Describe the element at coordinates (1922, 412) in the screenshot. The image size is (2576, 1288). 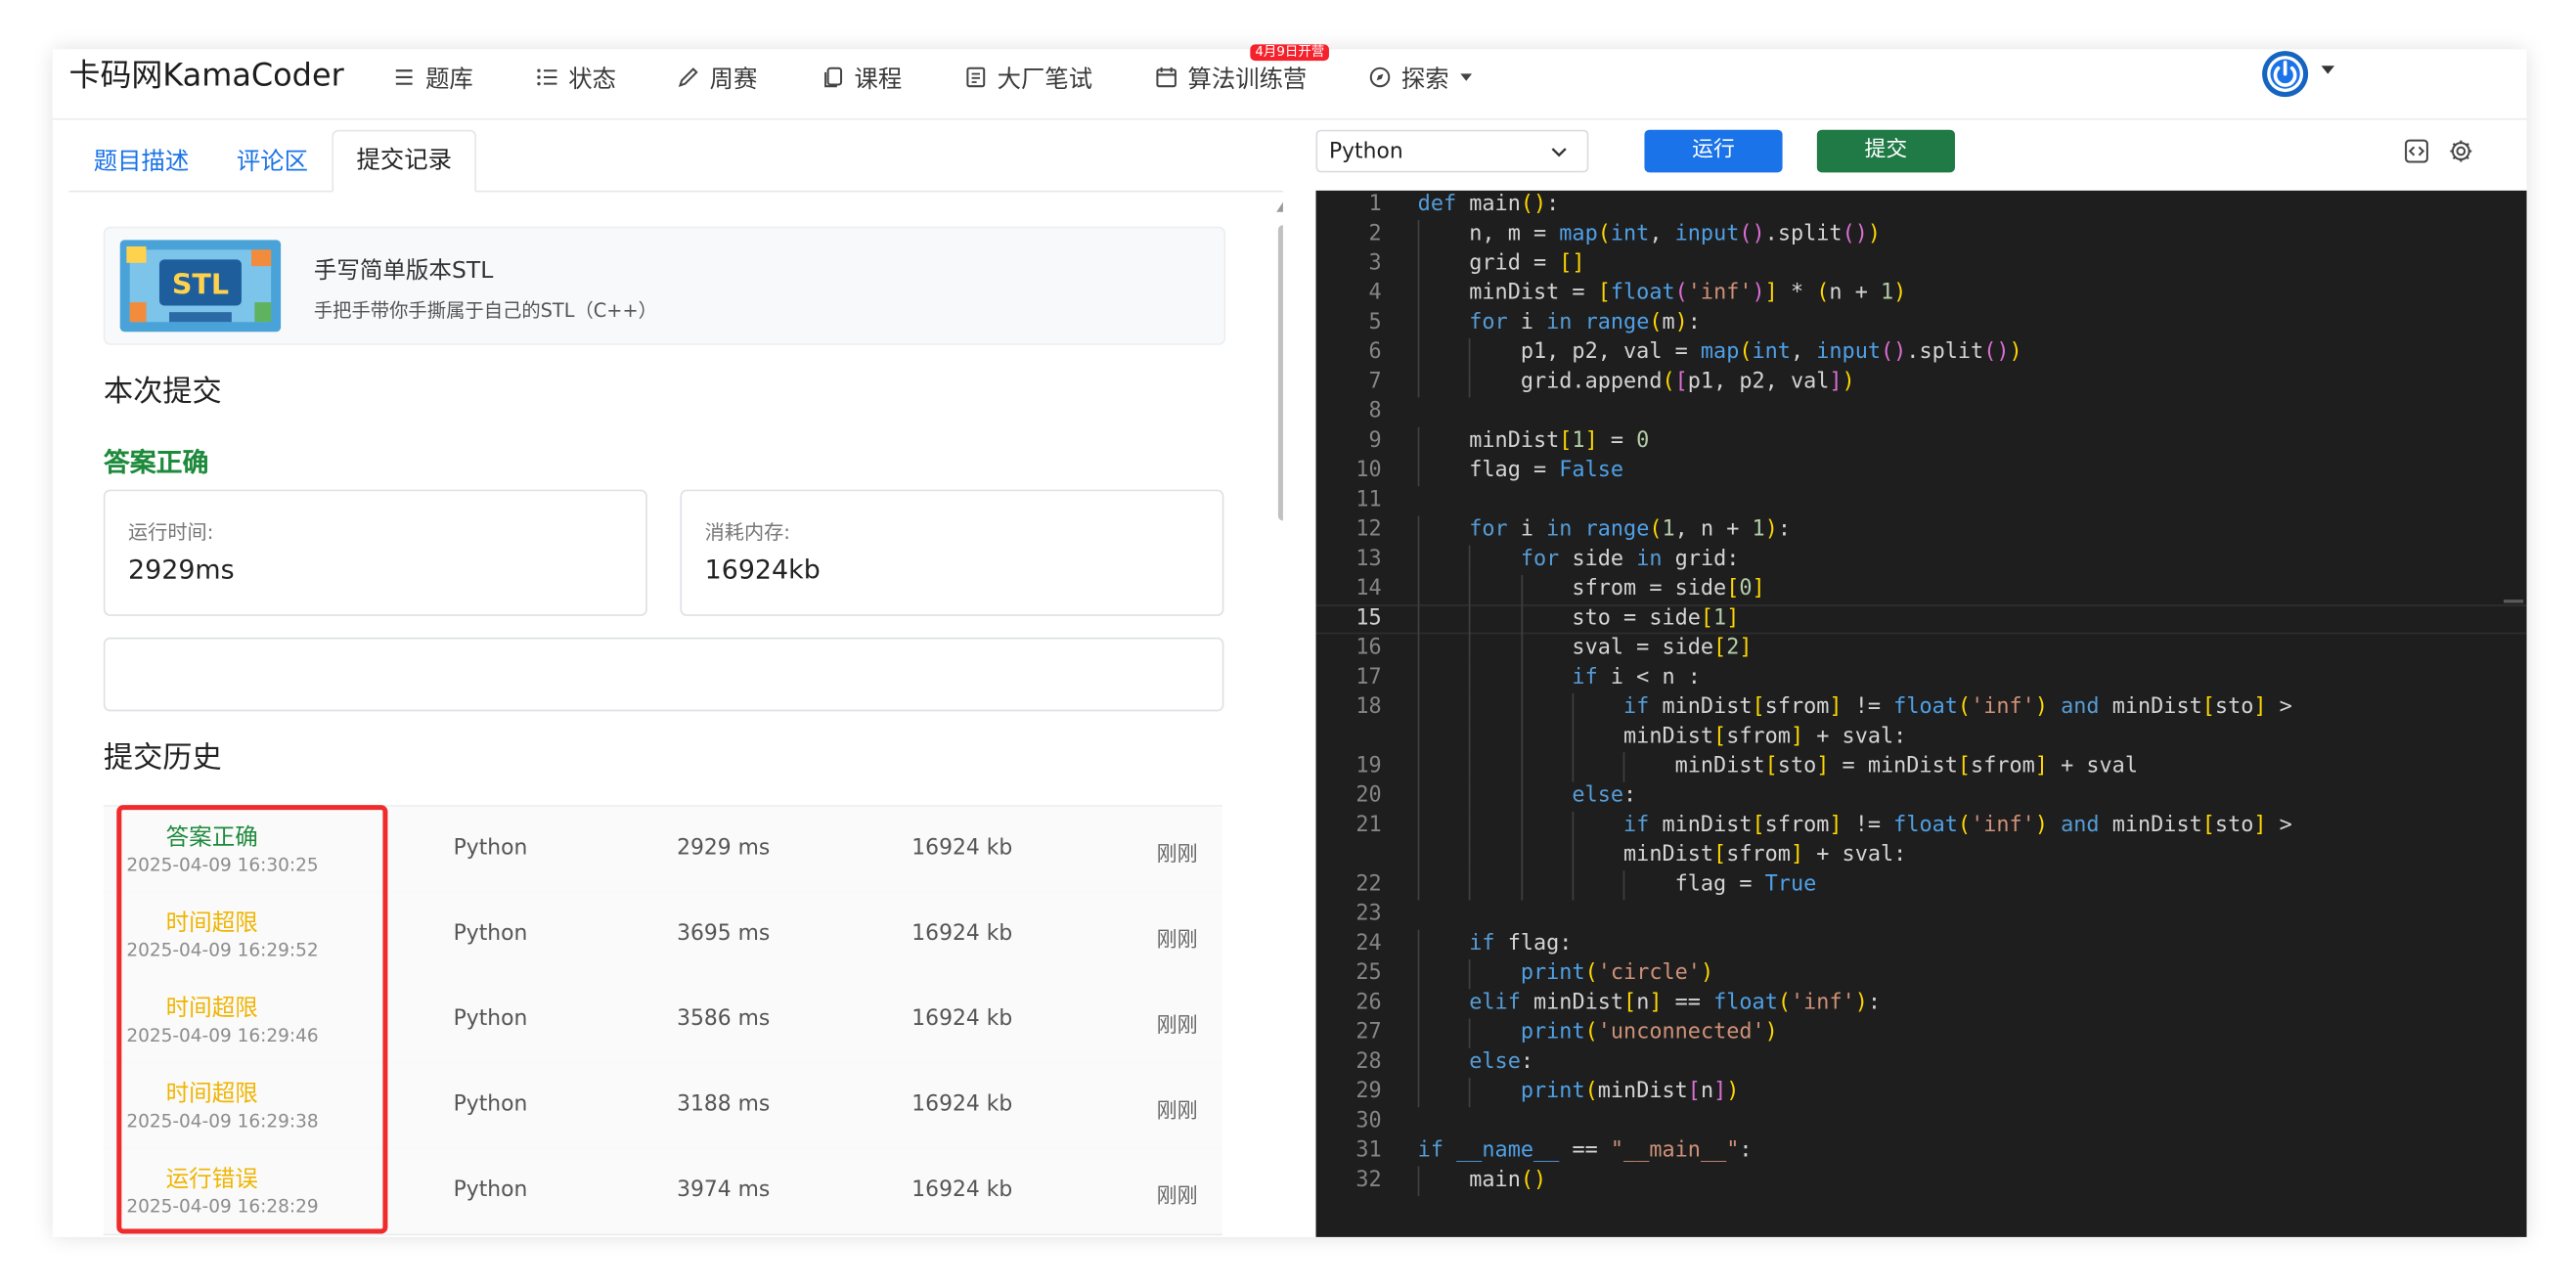
I see `code-line: 8` at that location.